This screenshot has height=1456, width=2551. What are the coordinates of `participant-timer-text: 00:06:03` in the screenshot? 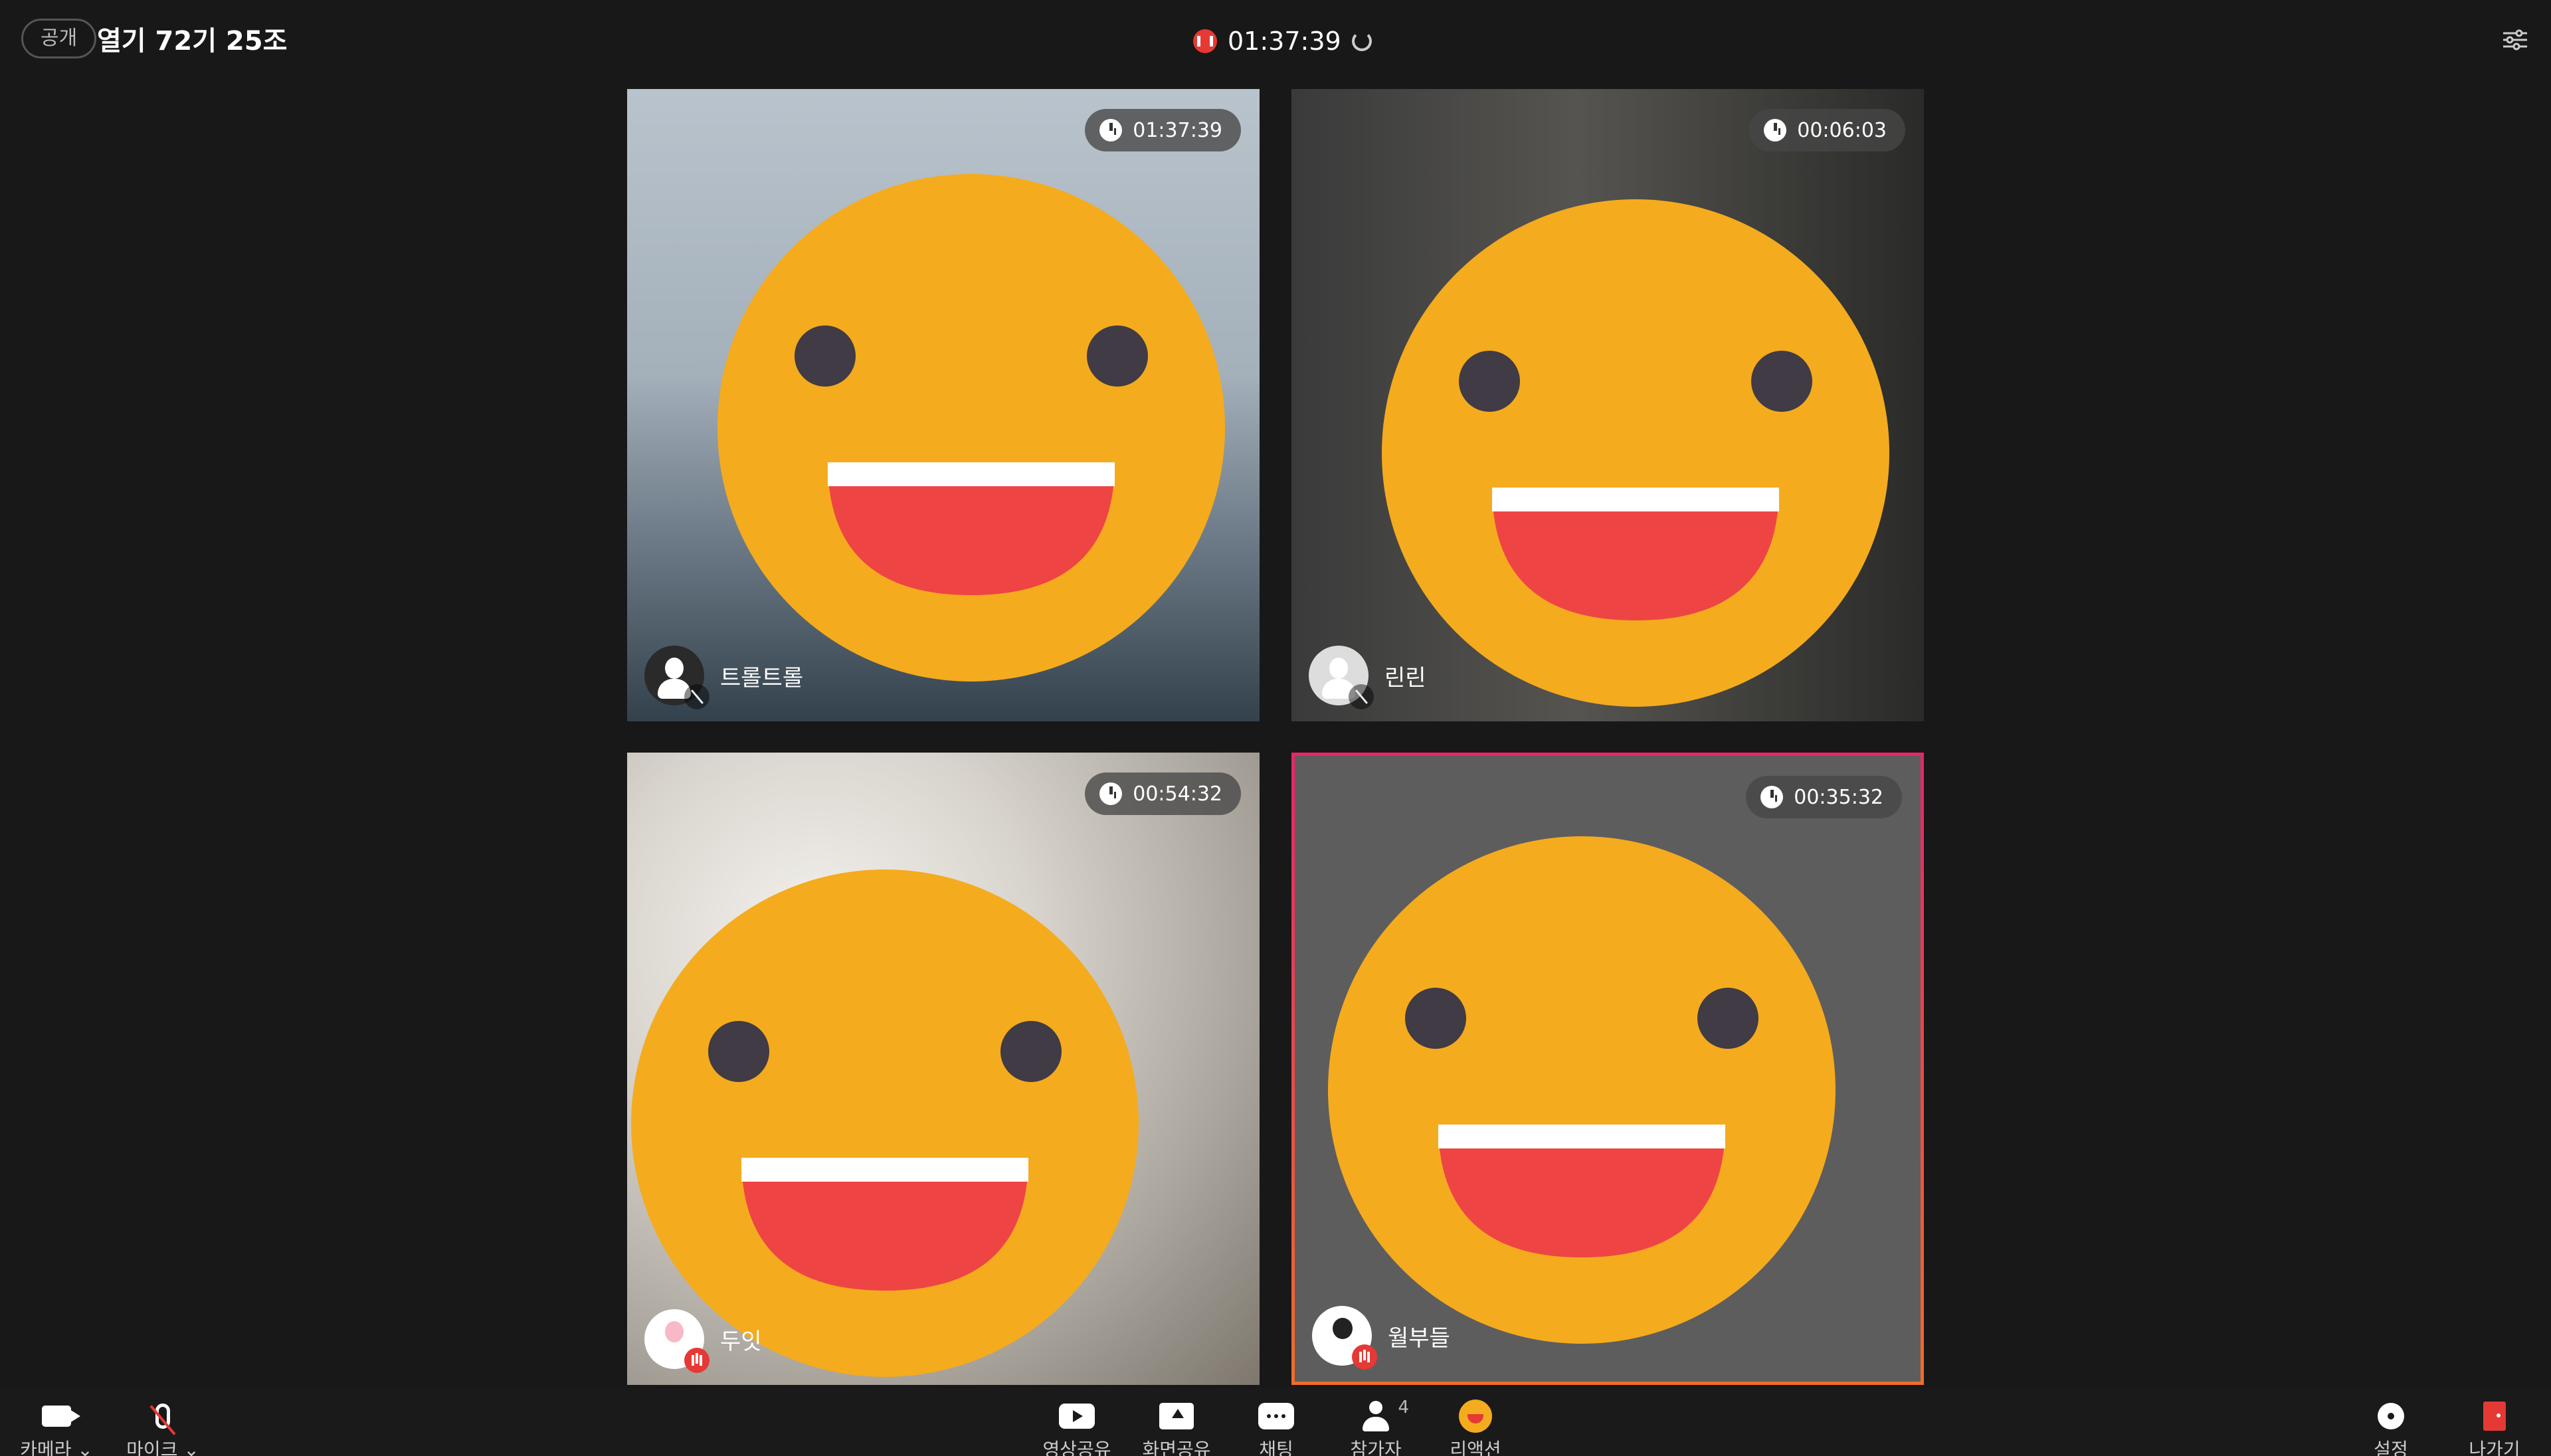 It's located at (1842, 130).